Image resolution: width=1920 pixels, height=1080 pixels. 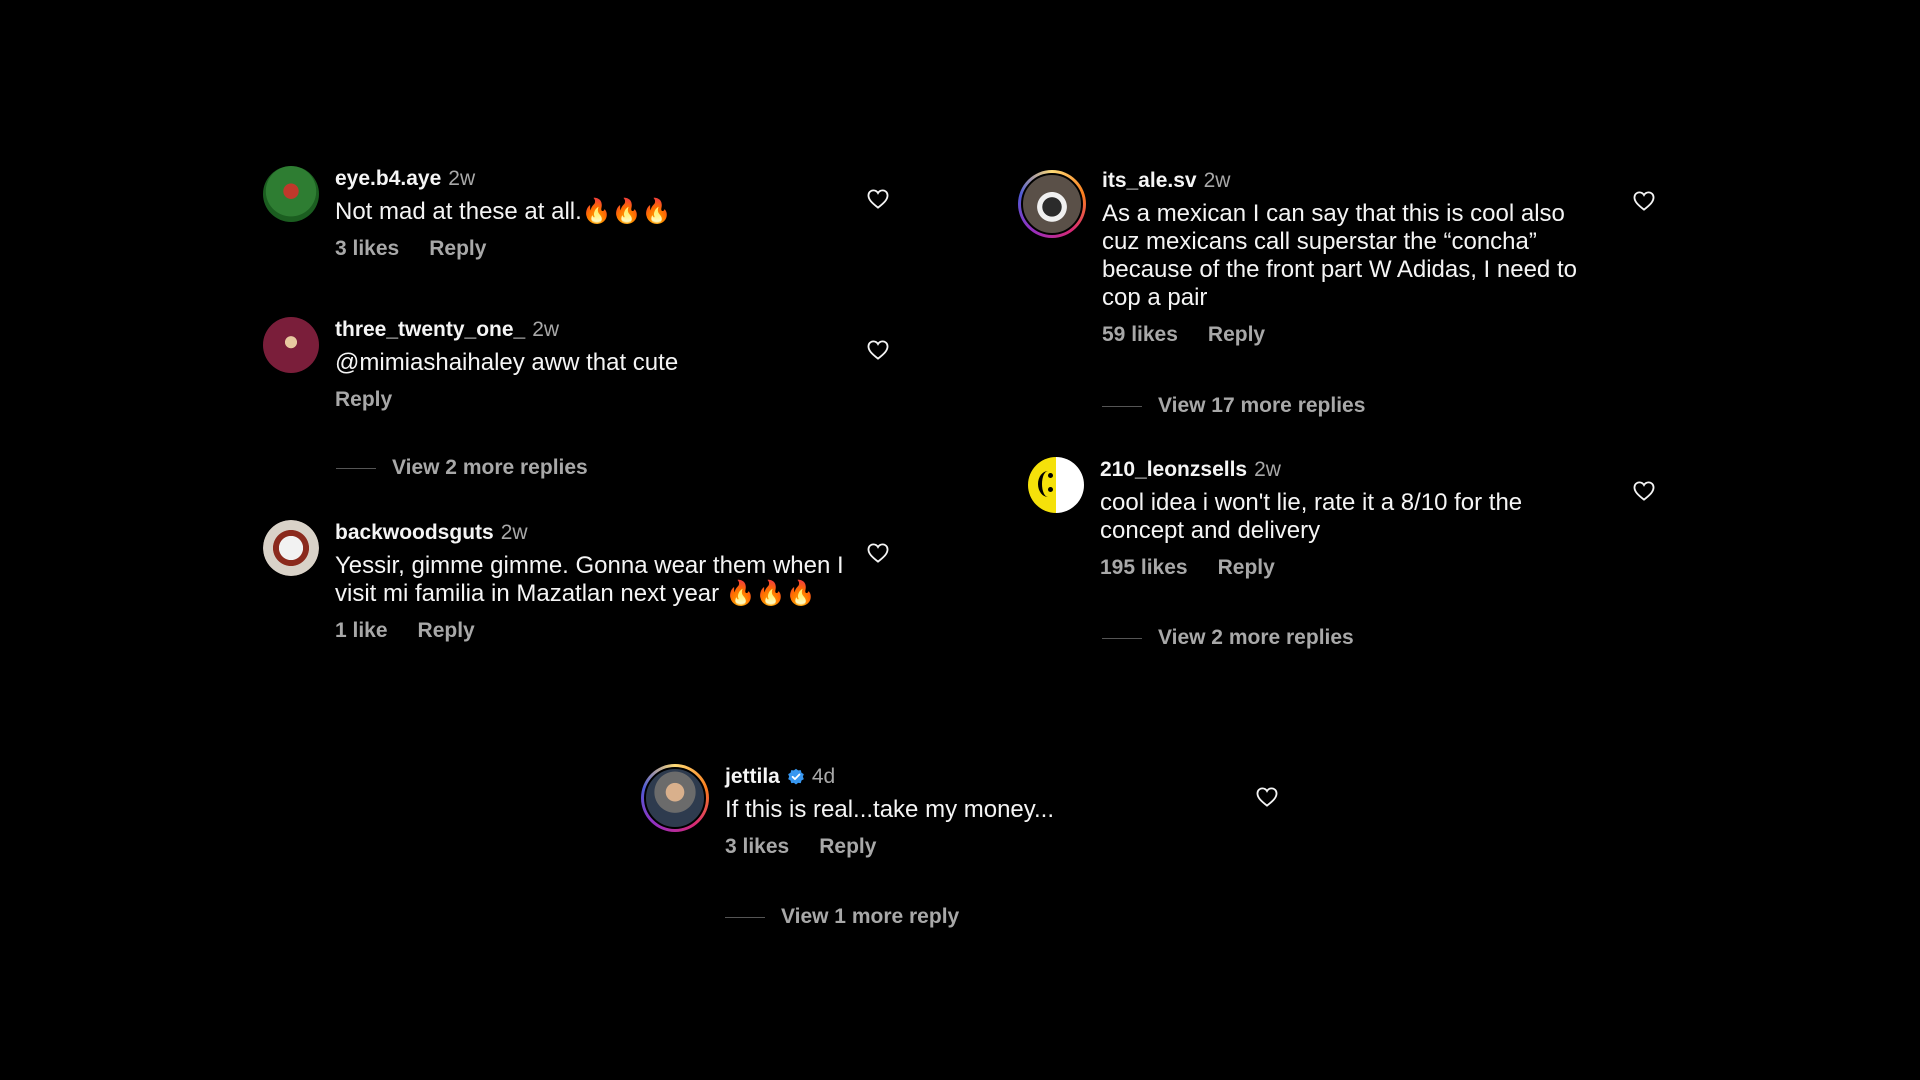 I want to click on username: jettila, so click(x=752, y=777).